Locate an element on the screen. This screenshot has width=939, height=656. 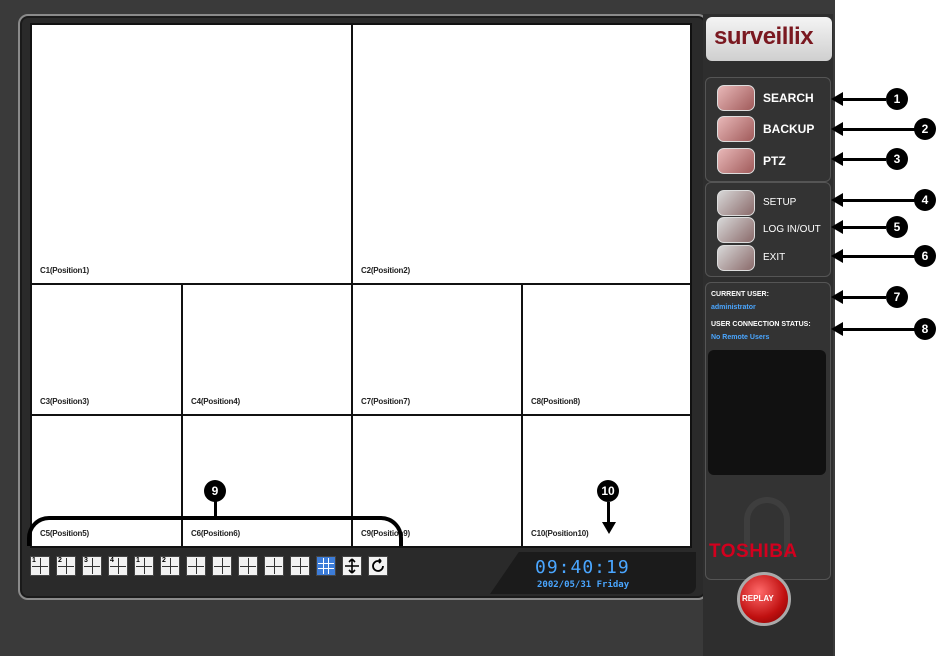
keyboard-icon is located at coordinates (736, 230).